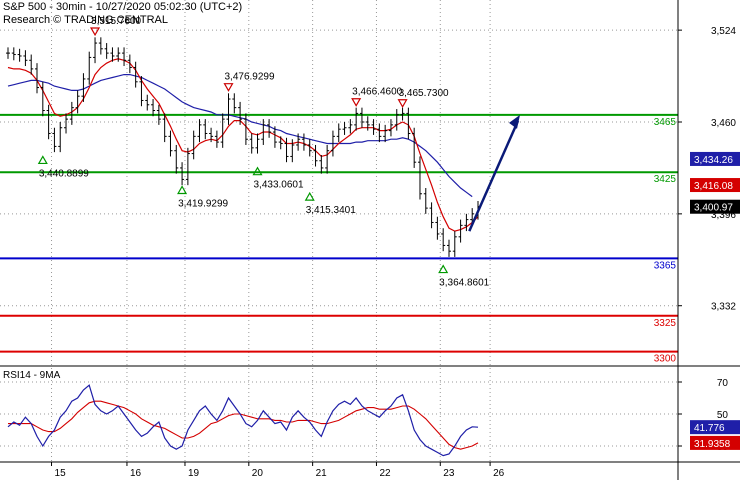 The image size is (740, 480). I want to click on x-tick-label: 16, so click(136, 473).